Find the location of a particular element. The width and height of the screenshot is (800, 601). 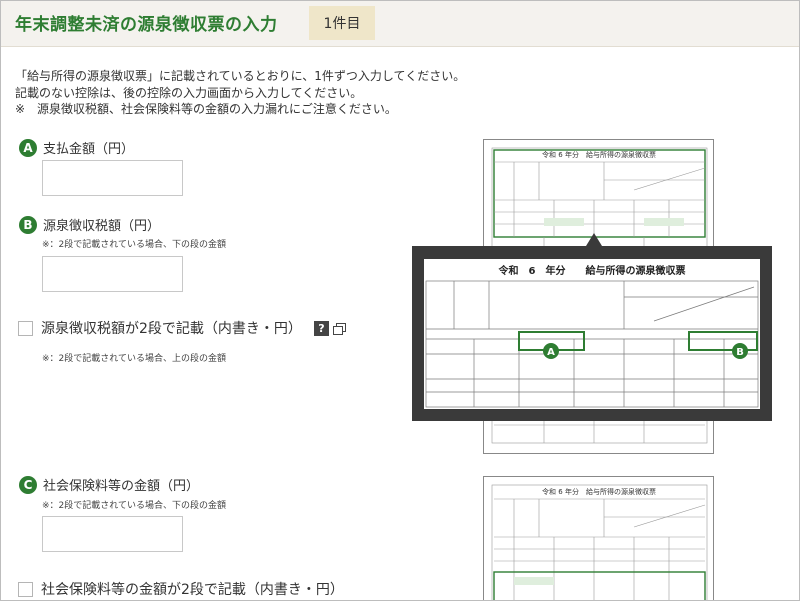

zoom-pointer is located at coordinates (594, 239).